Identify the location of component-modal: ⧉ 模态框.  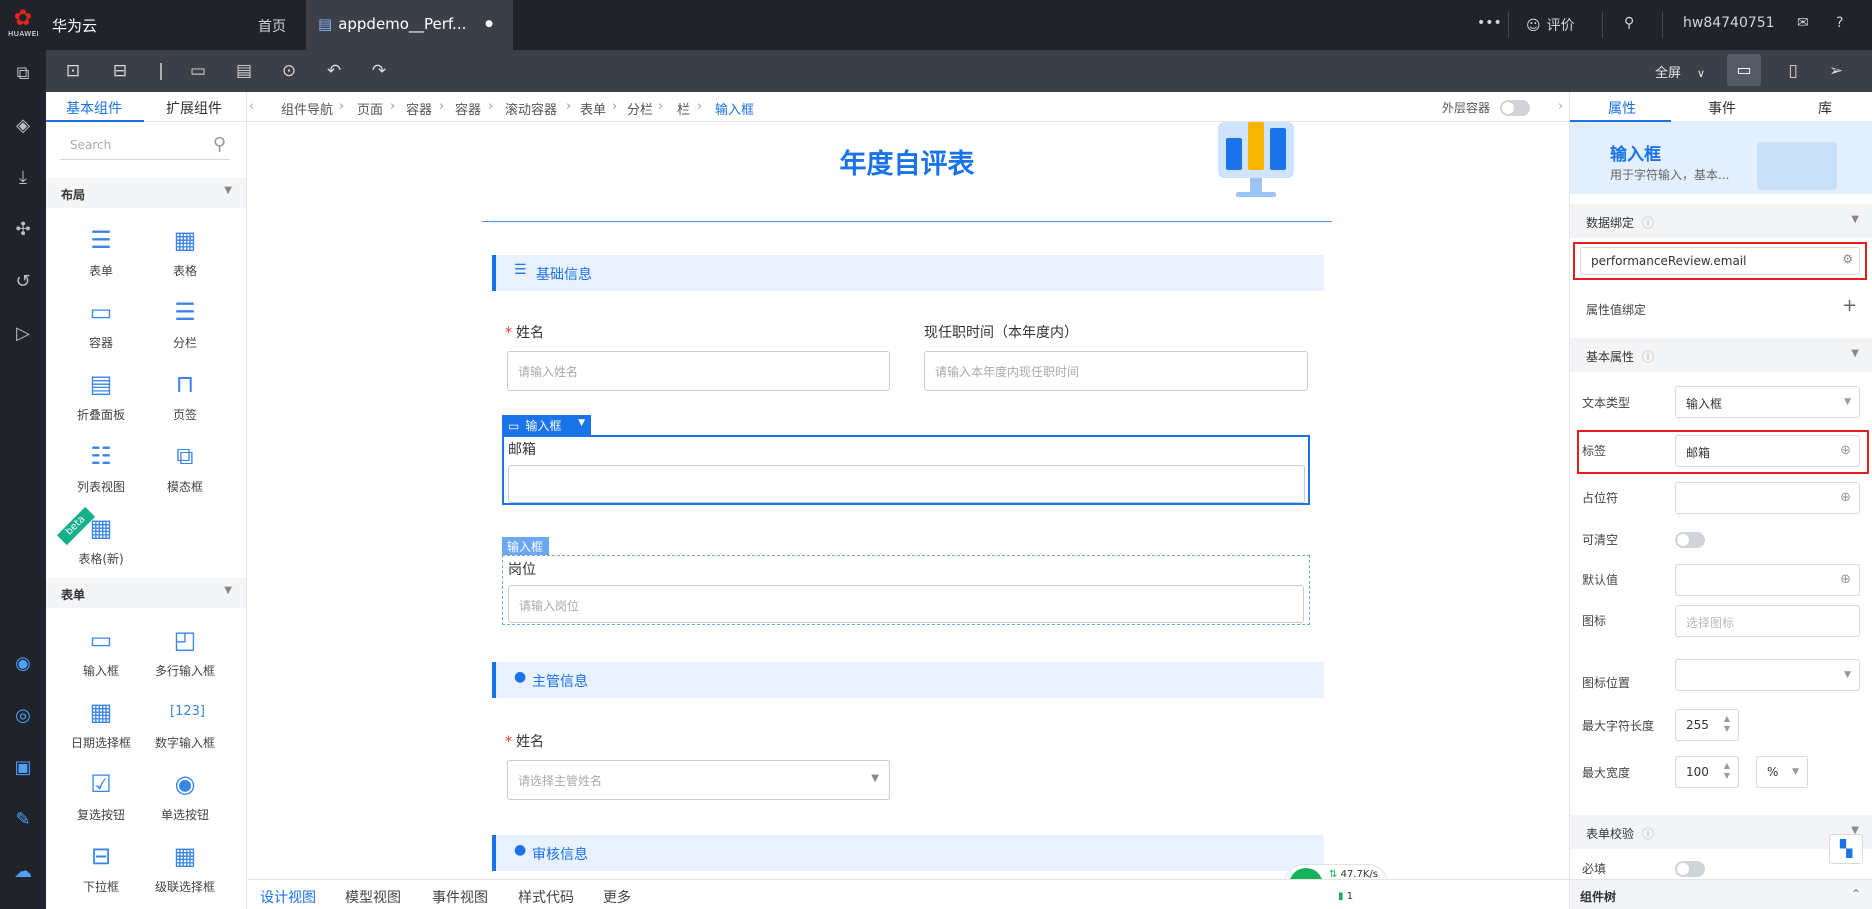
(185, 468).